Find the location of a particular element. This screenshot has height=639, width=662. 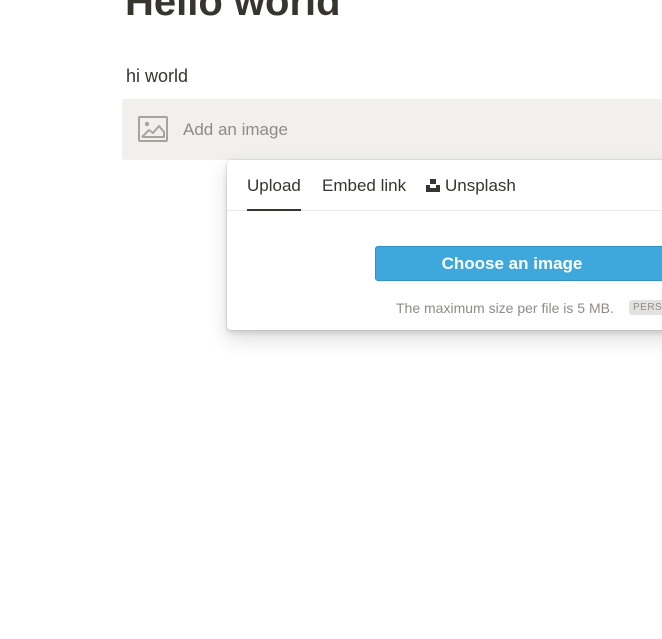

active-tab-indicator is located at coordinates (274, 210).